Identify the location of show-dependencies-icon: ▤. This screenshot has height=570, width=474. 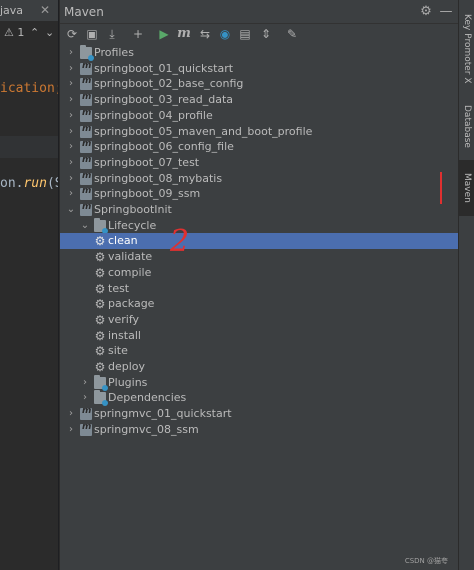
(245, 34).